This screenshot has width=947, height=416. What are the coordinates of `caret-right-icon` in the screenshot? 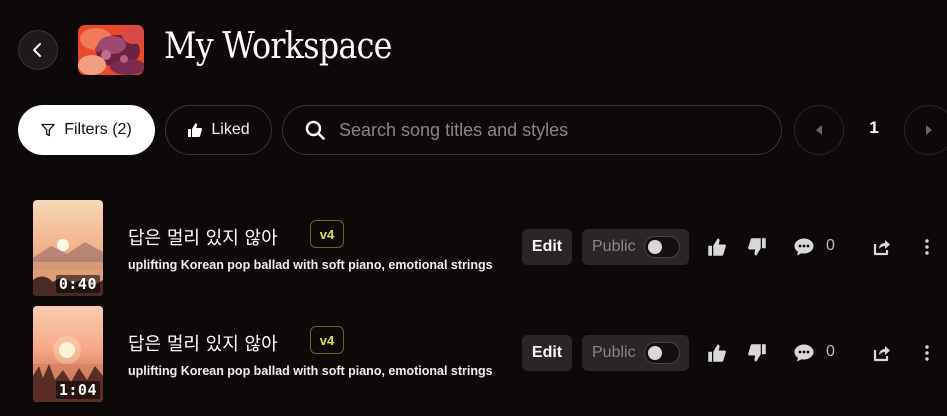 It's located at (929, 130).